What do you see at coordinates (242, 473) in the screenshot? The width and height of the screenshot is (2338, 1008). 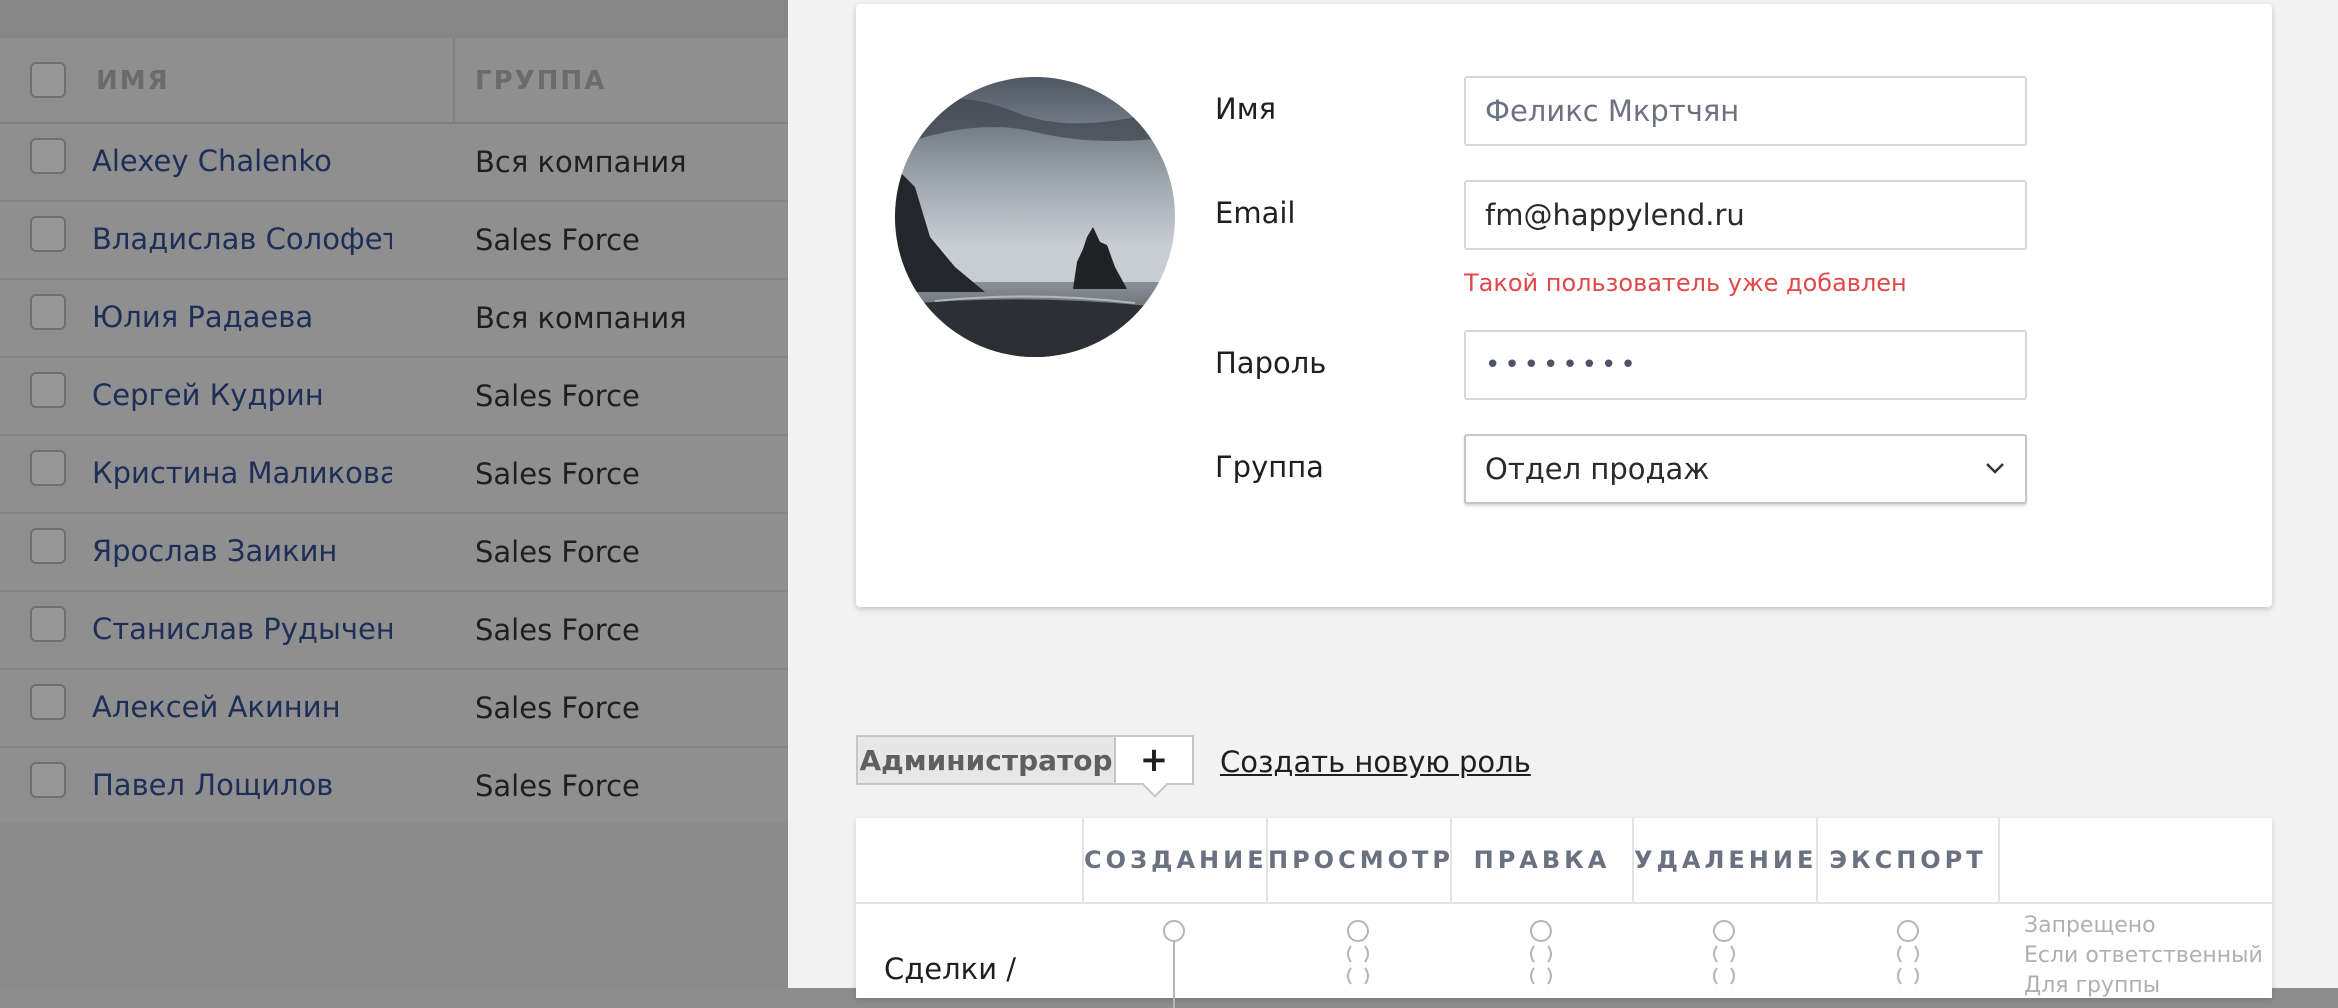 I see `user-name-link: Кристина Маликова` at bounding box center [242, 473].